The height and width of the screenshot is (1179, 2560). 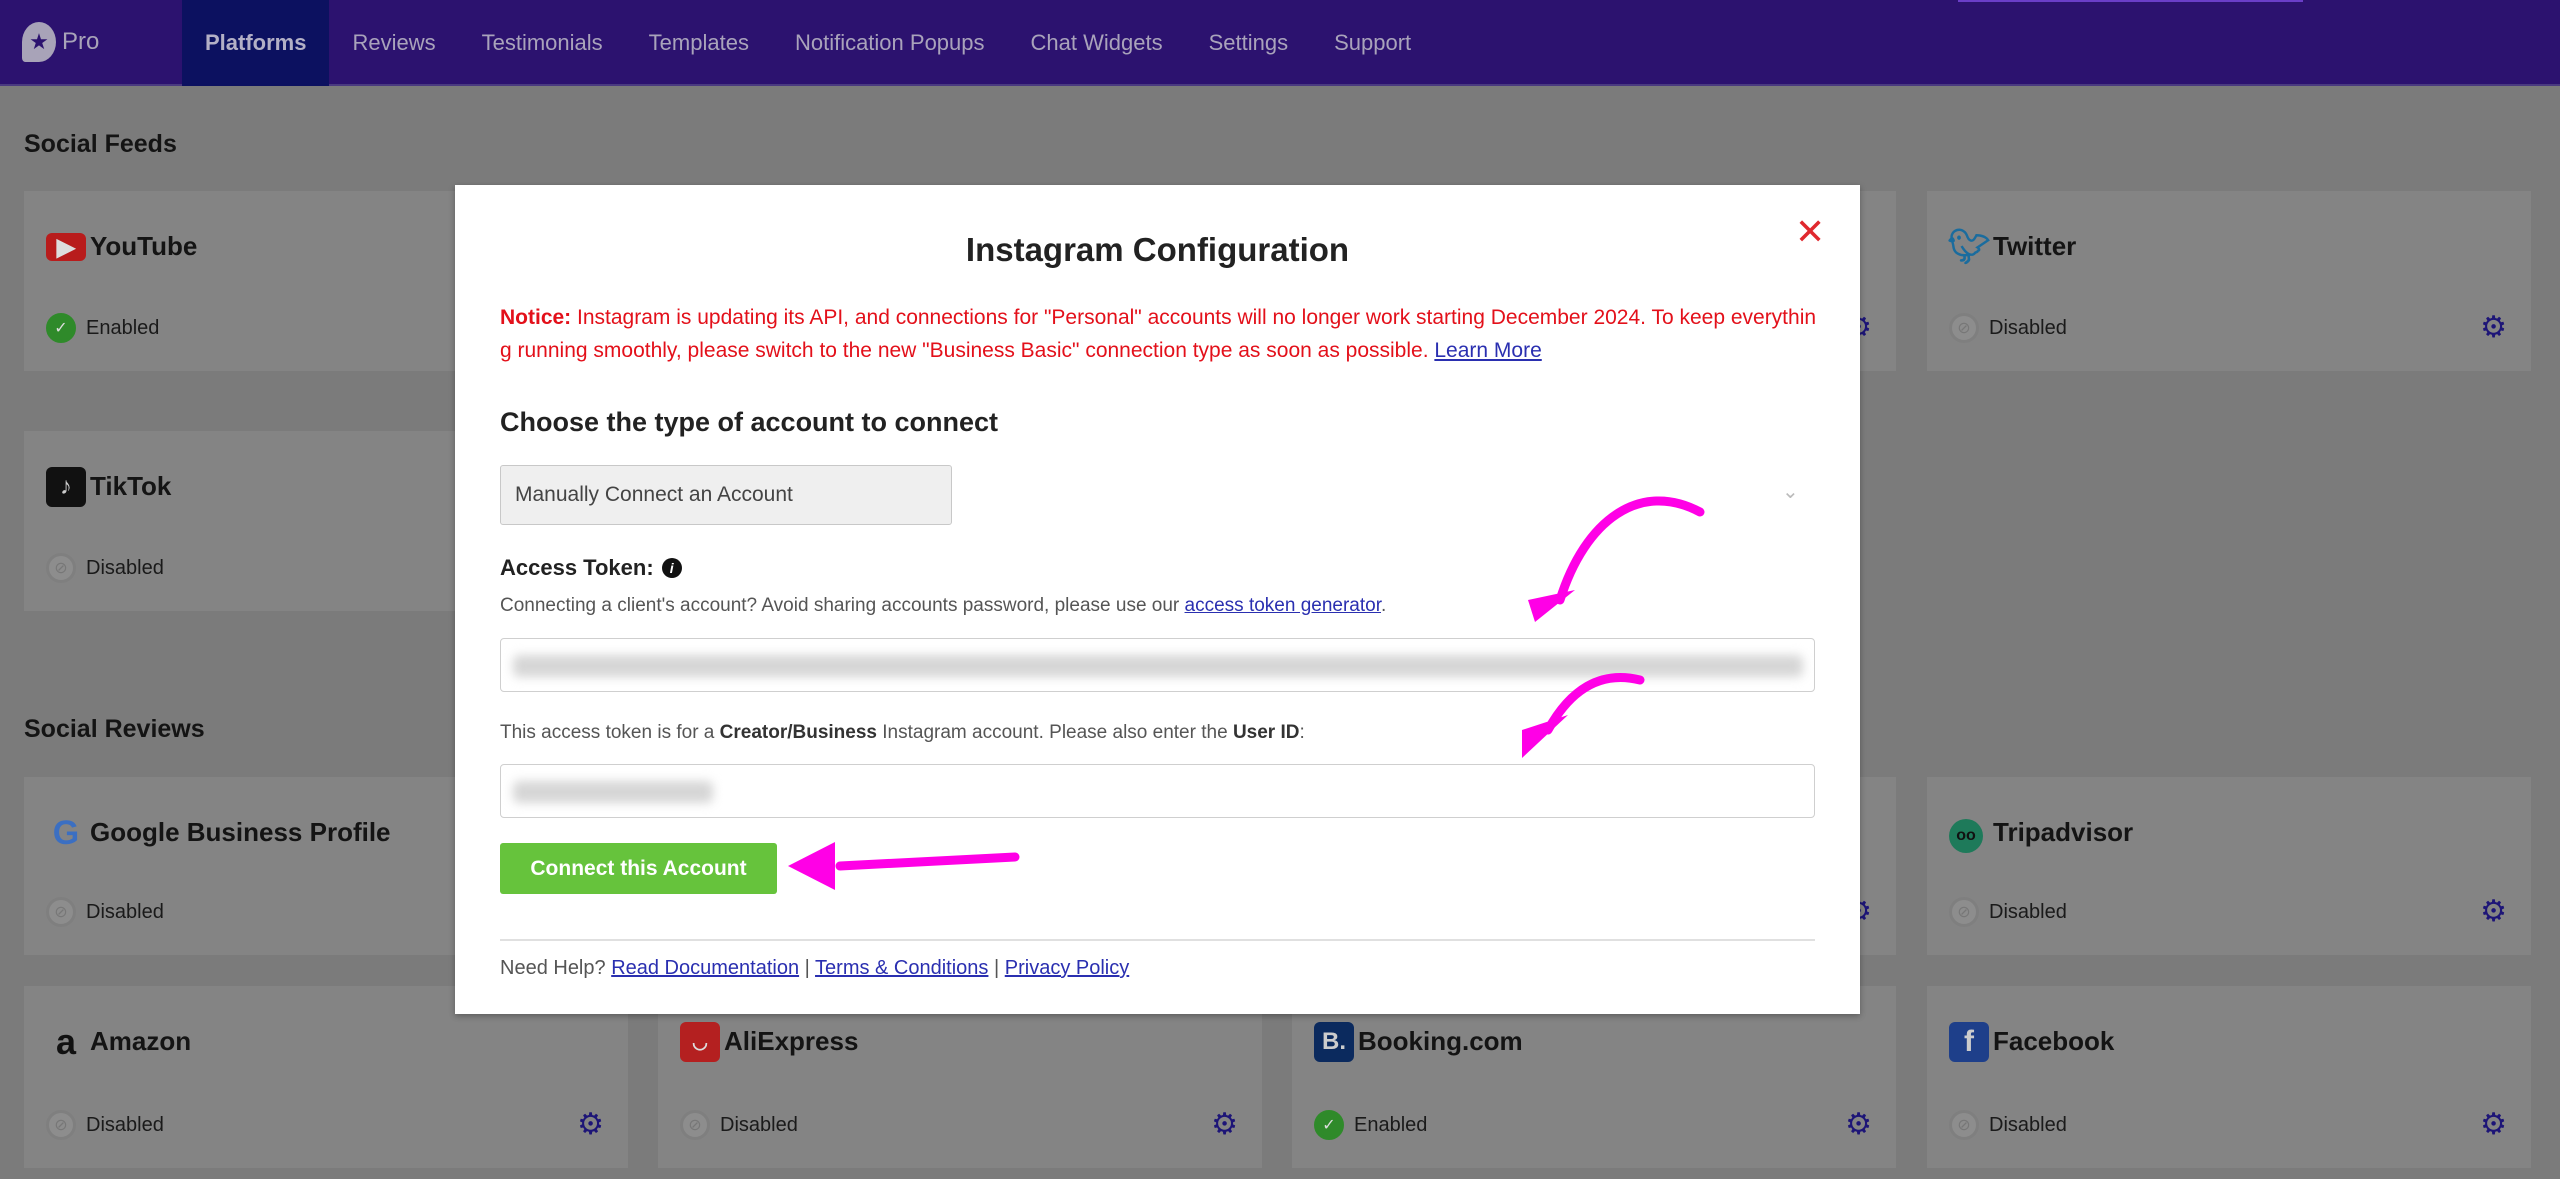 I want to click on tripadvisor-icon: oo, so click(x=1966, y=836).